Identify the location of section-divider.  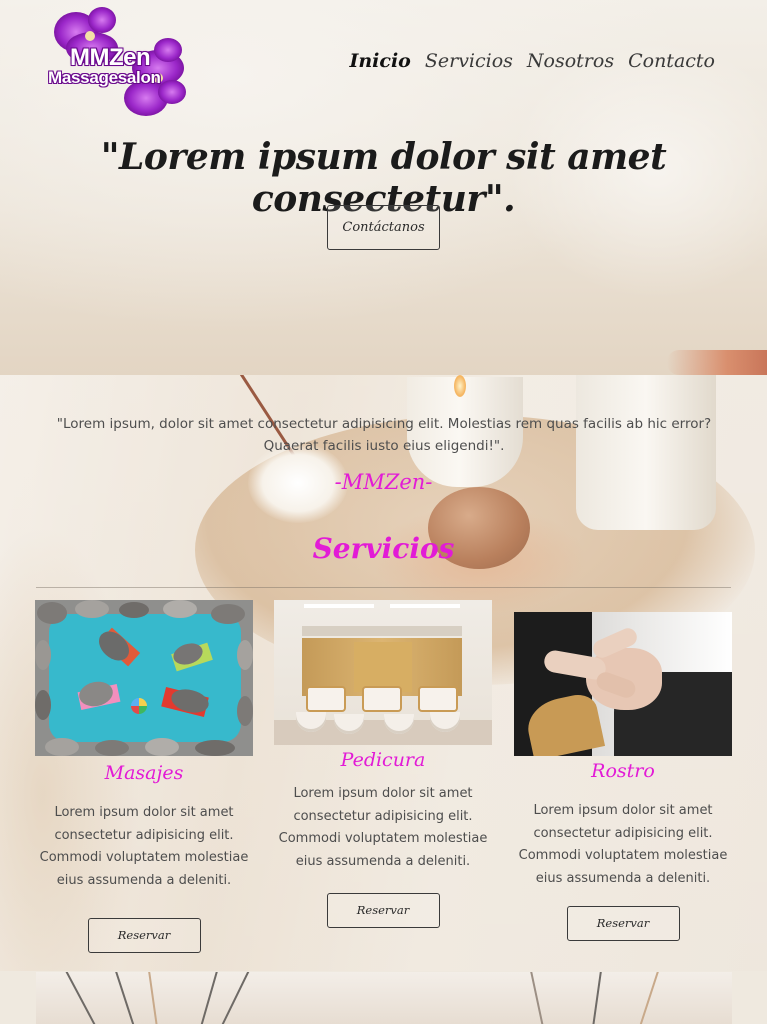
(383, 587).